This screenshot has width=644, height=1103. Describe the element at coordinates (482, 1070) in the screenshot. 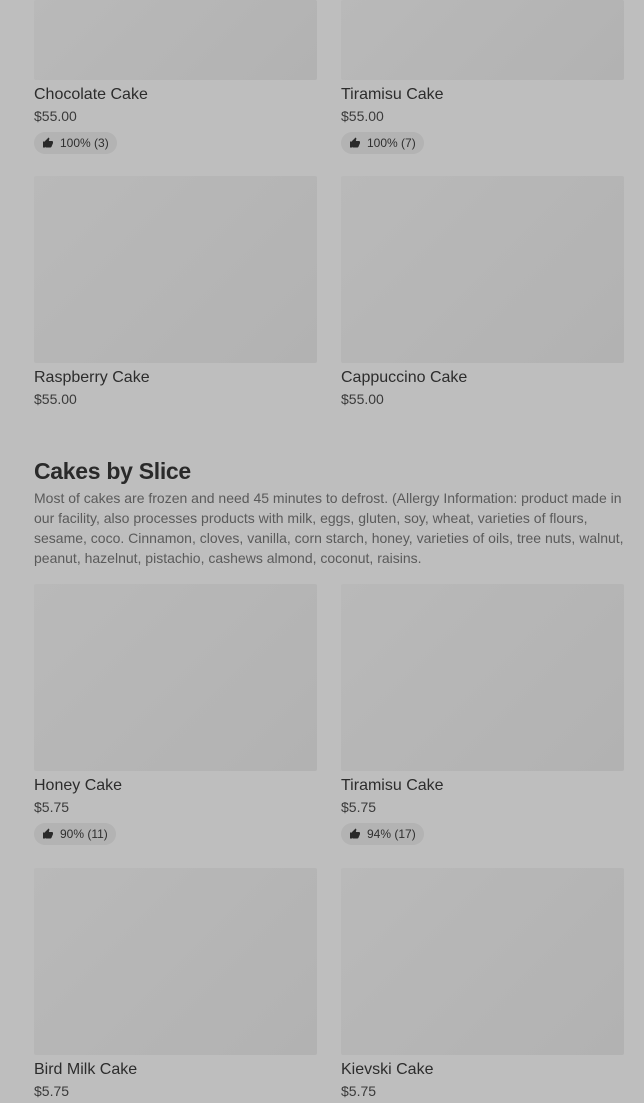

I see `product-name: Kievski Cake` at that location.